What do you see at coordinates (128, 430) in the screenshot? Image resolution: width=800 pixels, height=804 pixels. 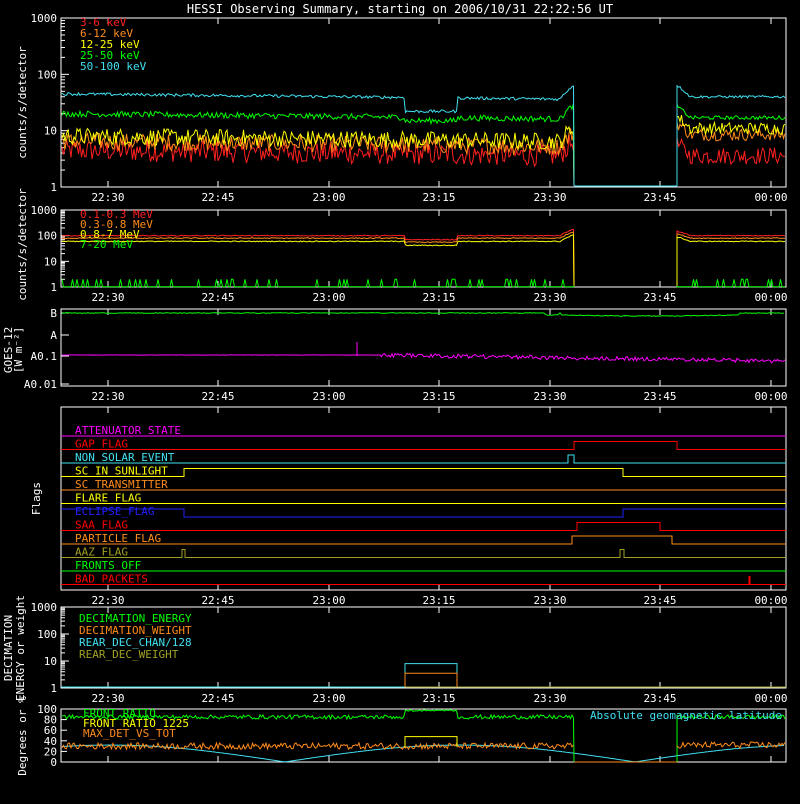 I see `flag-label: ATTENUATOR_STATE` at bounding box center [128, 430].